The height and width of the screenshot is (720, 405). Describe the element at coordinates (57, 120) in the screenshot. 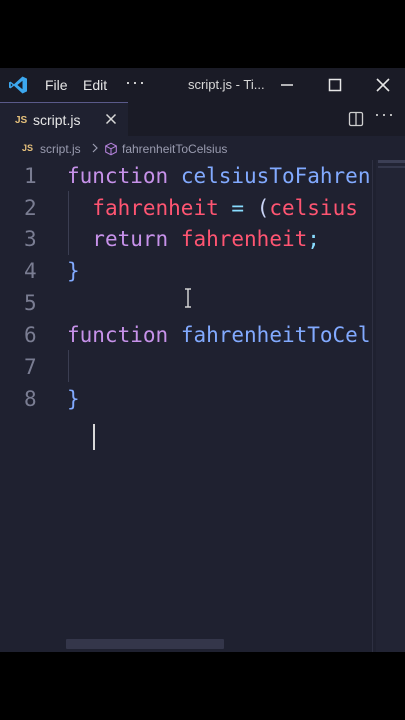

I see `tab-label: script.js` at that location.